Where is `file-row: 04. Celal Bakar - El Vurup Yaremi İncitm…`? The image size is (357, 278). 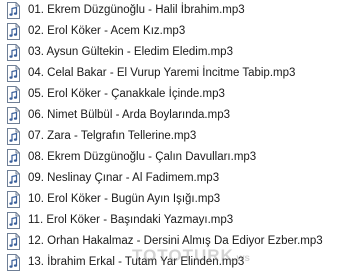
file-row: 04. Celal Bakar - El Vurup Yaremi İncitm… is located at coordinates (178, 73).